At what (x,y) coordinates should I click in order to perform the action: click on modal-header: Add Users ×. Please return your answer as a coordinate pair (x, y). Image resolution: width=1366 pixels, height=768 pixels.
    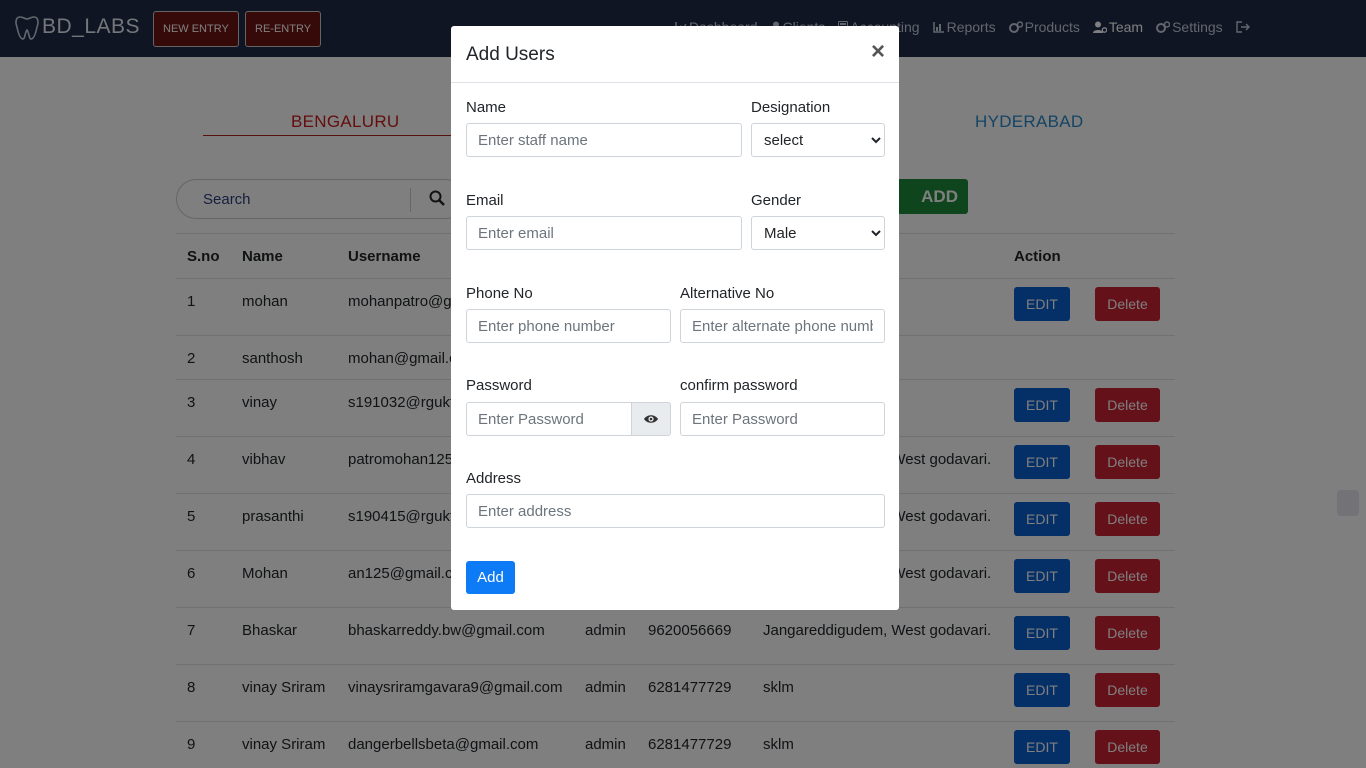
    Looking at the image, I should click on (675, 54).